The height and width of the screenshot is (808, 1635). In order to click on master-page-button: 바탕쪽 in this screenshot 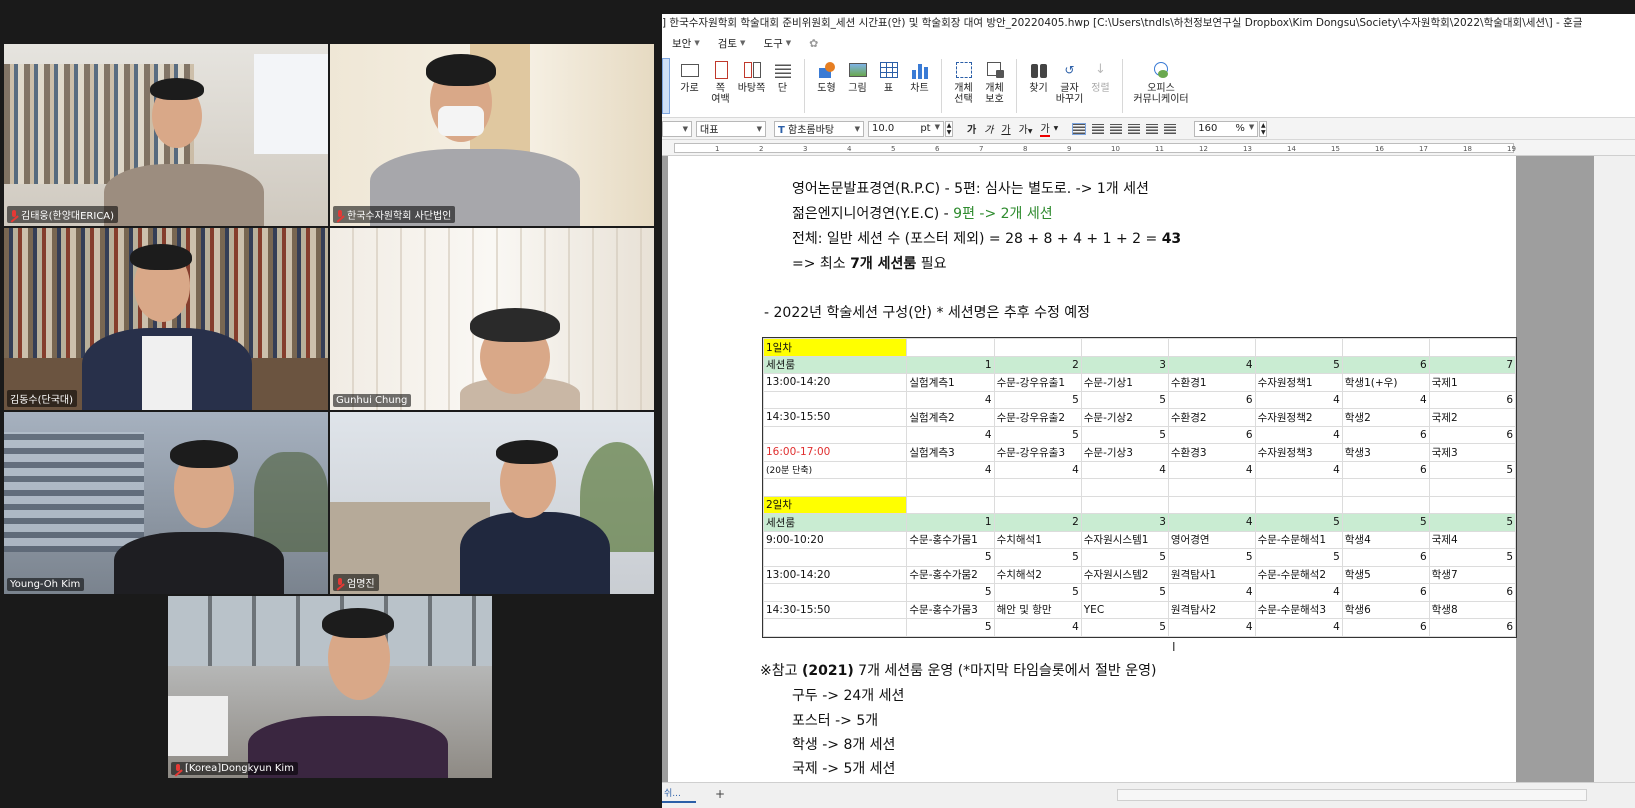, I will do `click(751, 77)`.